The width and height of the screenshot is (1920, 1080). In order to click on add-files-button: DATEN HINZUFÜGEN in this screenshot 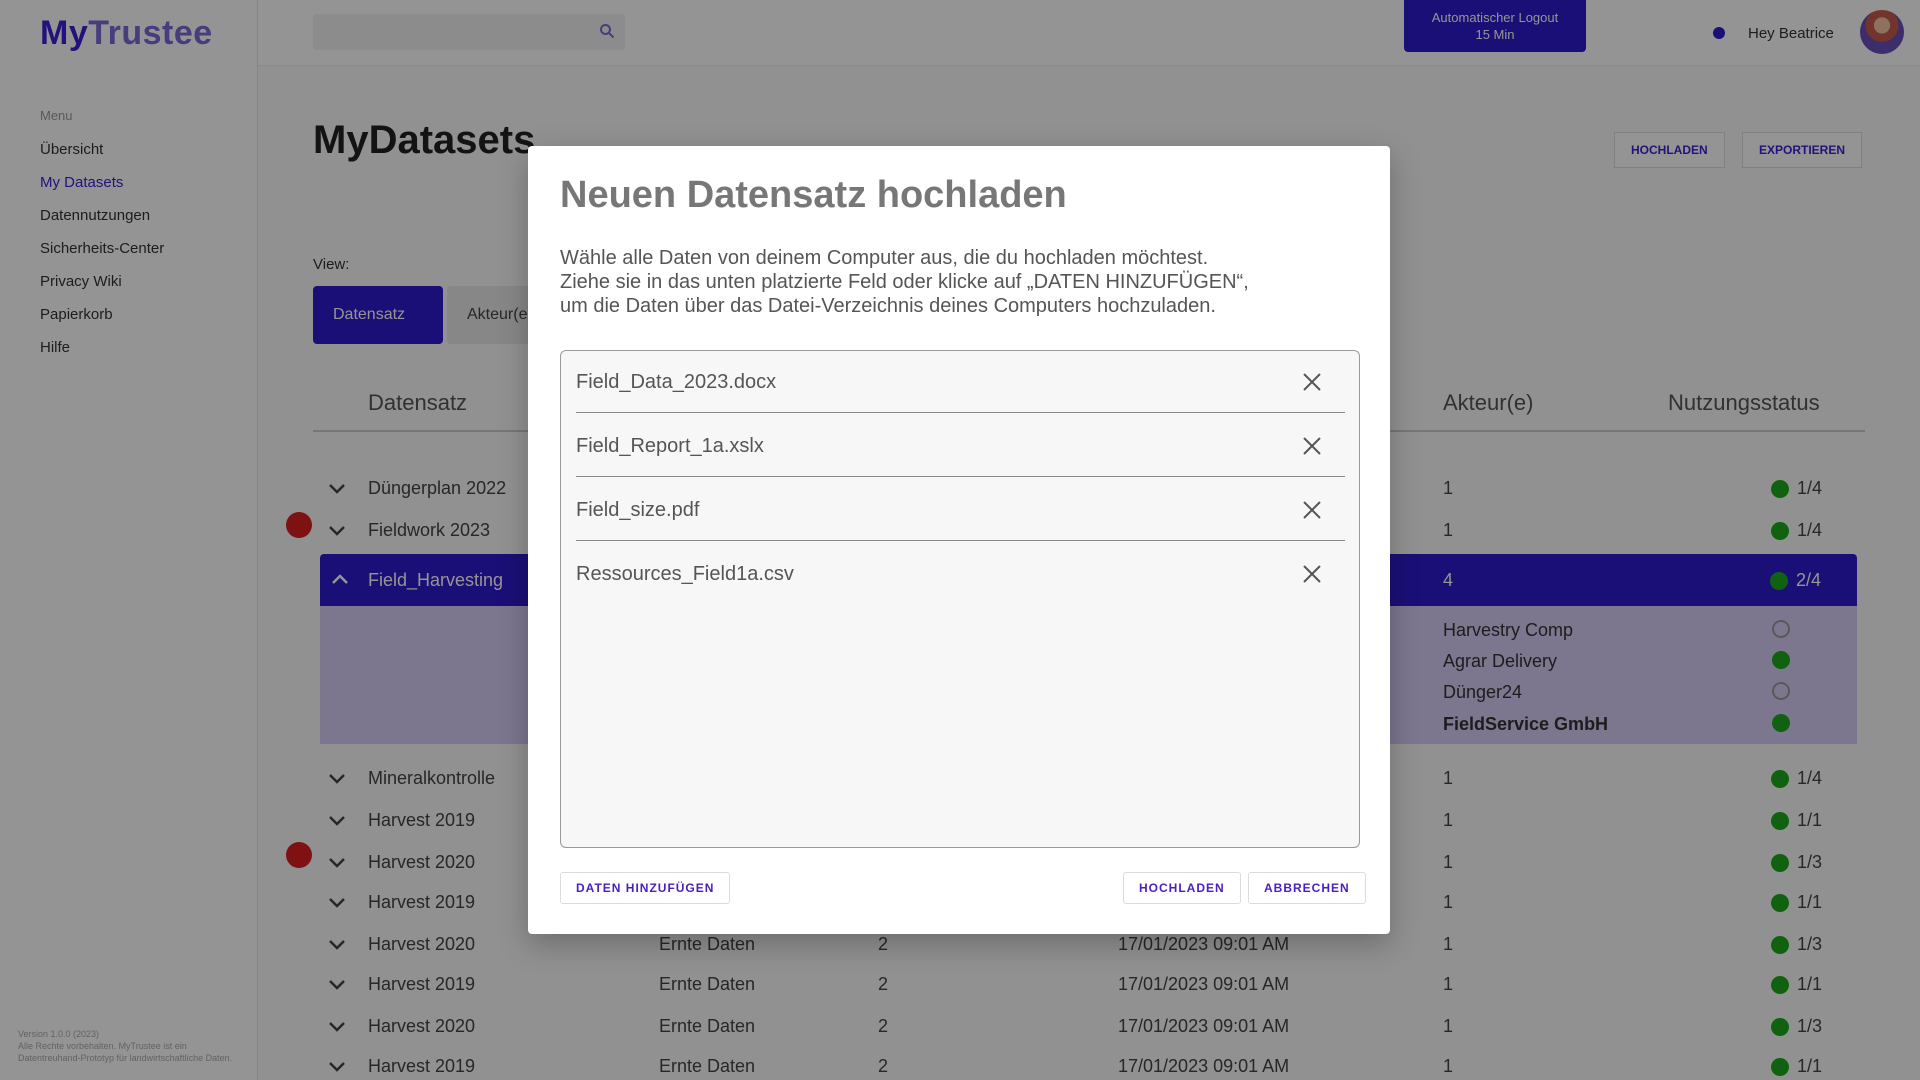, I will do `click(645, 888)`.